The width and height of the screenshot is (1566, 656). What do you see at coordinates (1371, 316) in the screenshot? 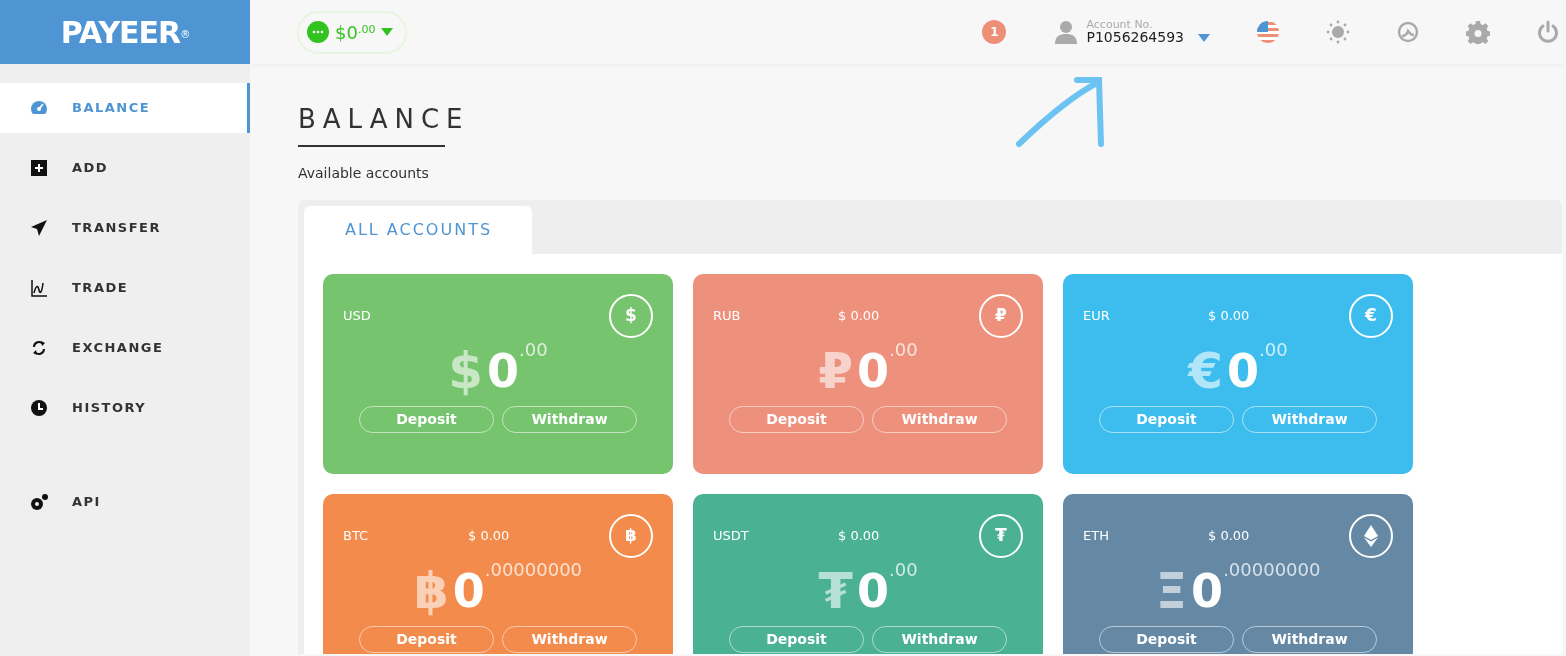
I see `currency-icon: €` at bounding box center [1371, 316].